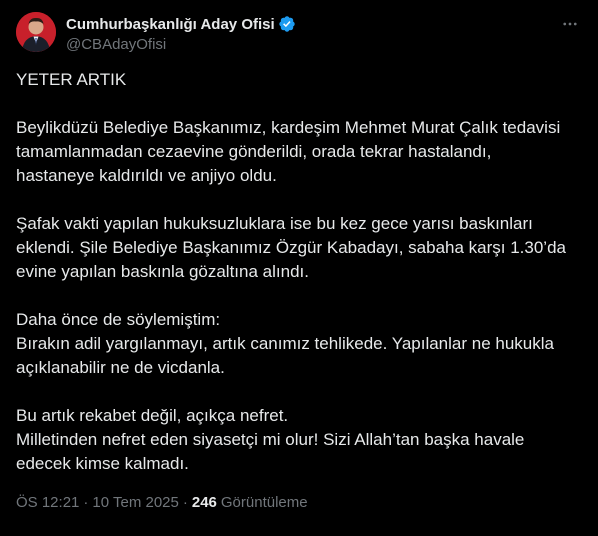 The image size is (598, 536). I want to click on tweet-meta: ÖS 12:21 · 10 Tem 2025 · 246 Görüntüleme, so click(162, 502).